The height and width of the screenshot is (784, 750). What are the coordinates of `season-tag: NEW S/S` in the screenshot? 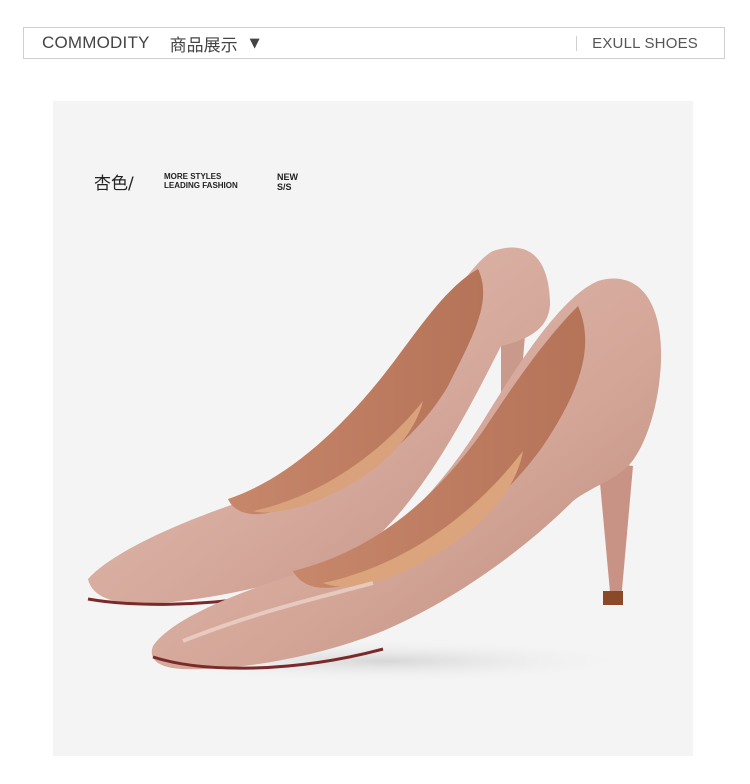 It's located at (287, 182).